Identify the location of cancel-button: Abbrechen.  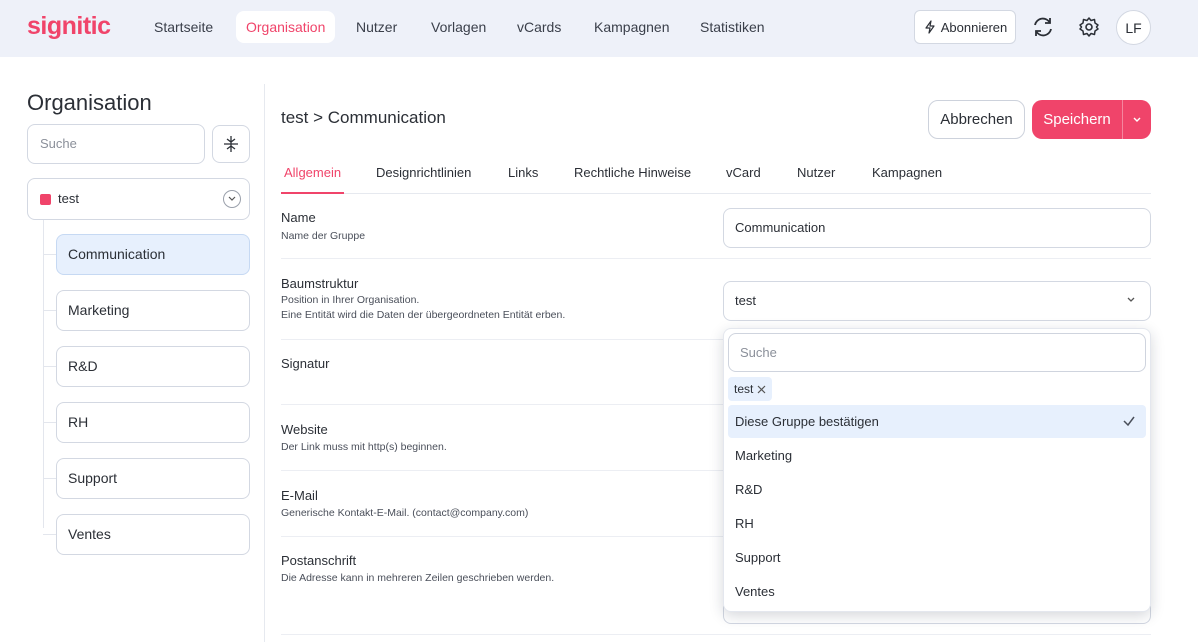
(976, 119).